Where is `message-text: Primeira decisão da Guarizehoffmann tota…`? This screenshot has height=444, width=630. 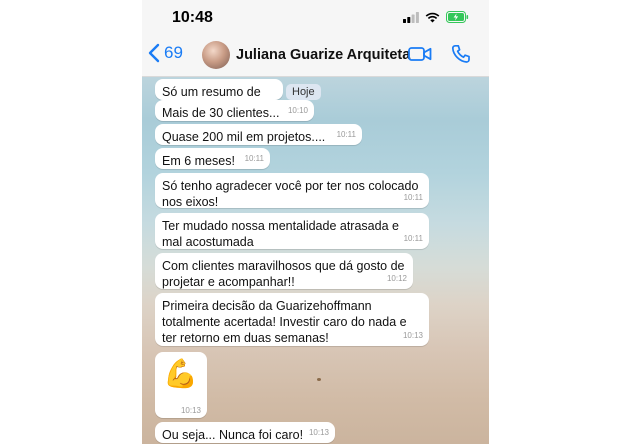
message-text: Primeira decisão da Guarizehoffmann tota… is located at coordinates (284, 322).